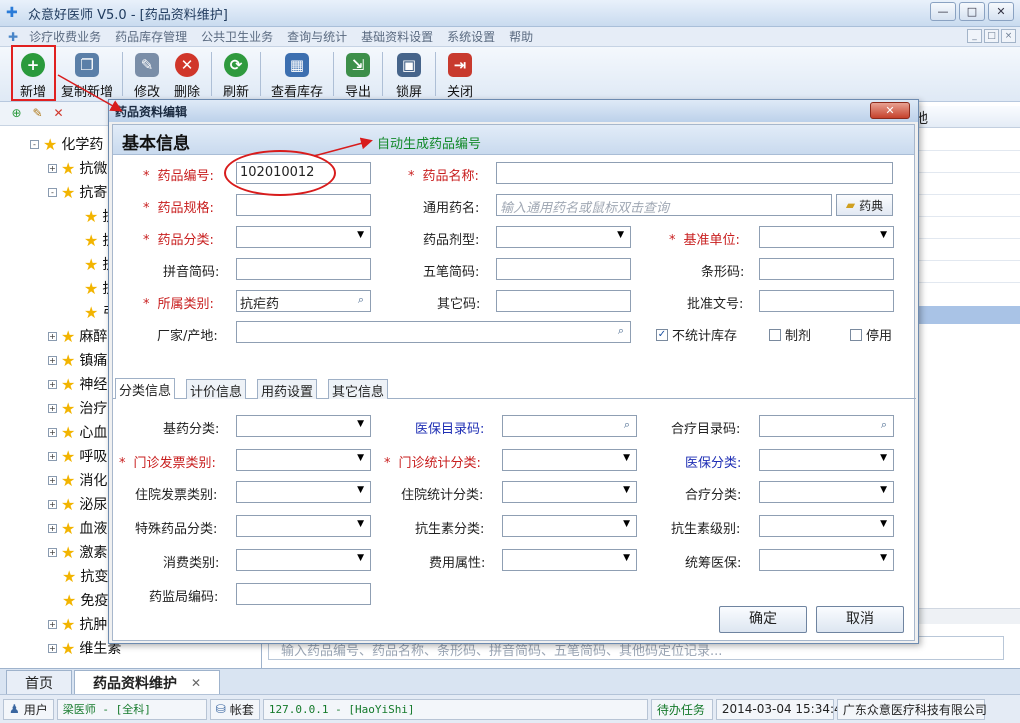 This screenshot has height=723, width=1020. Describe the element at coordinates (216, 389) in the screenshot. I see `tab-pricing: 计价信息` at that location.